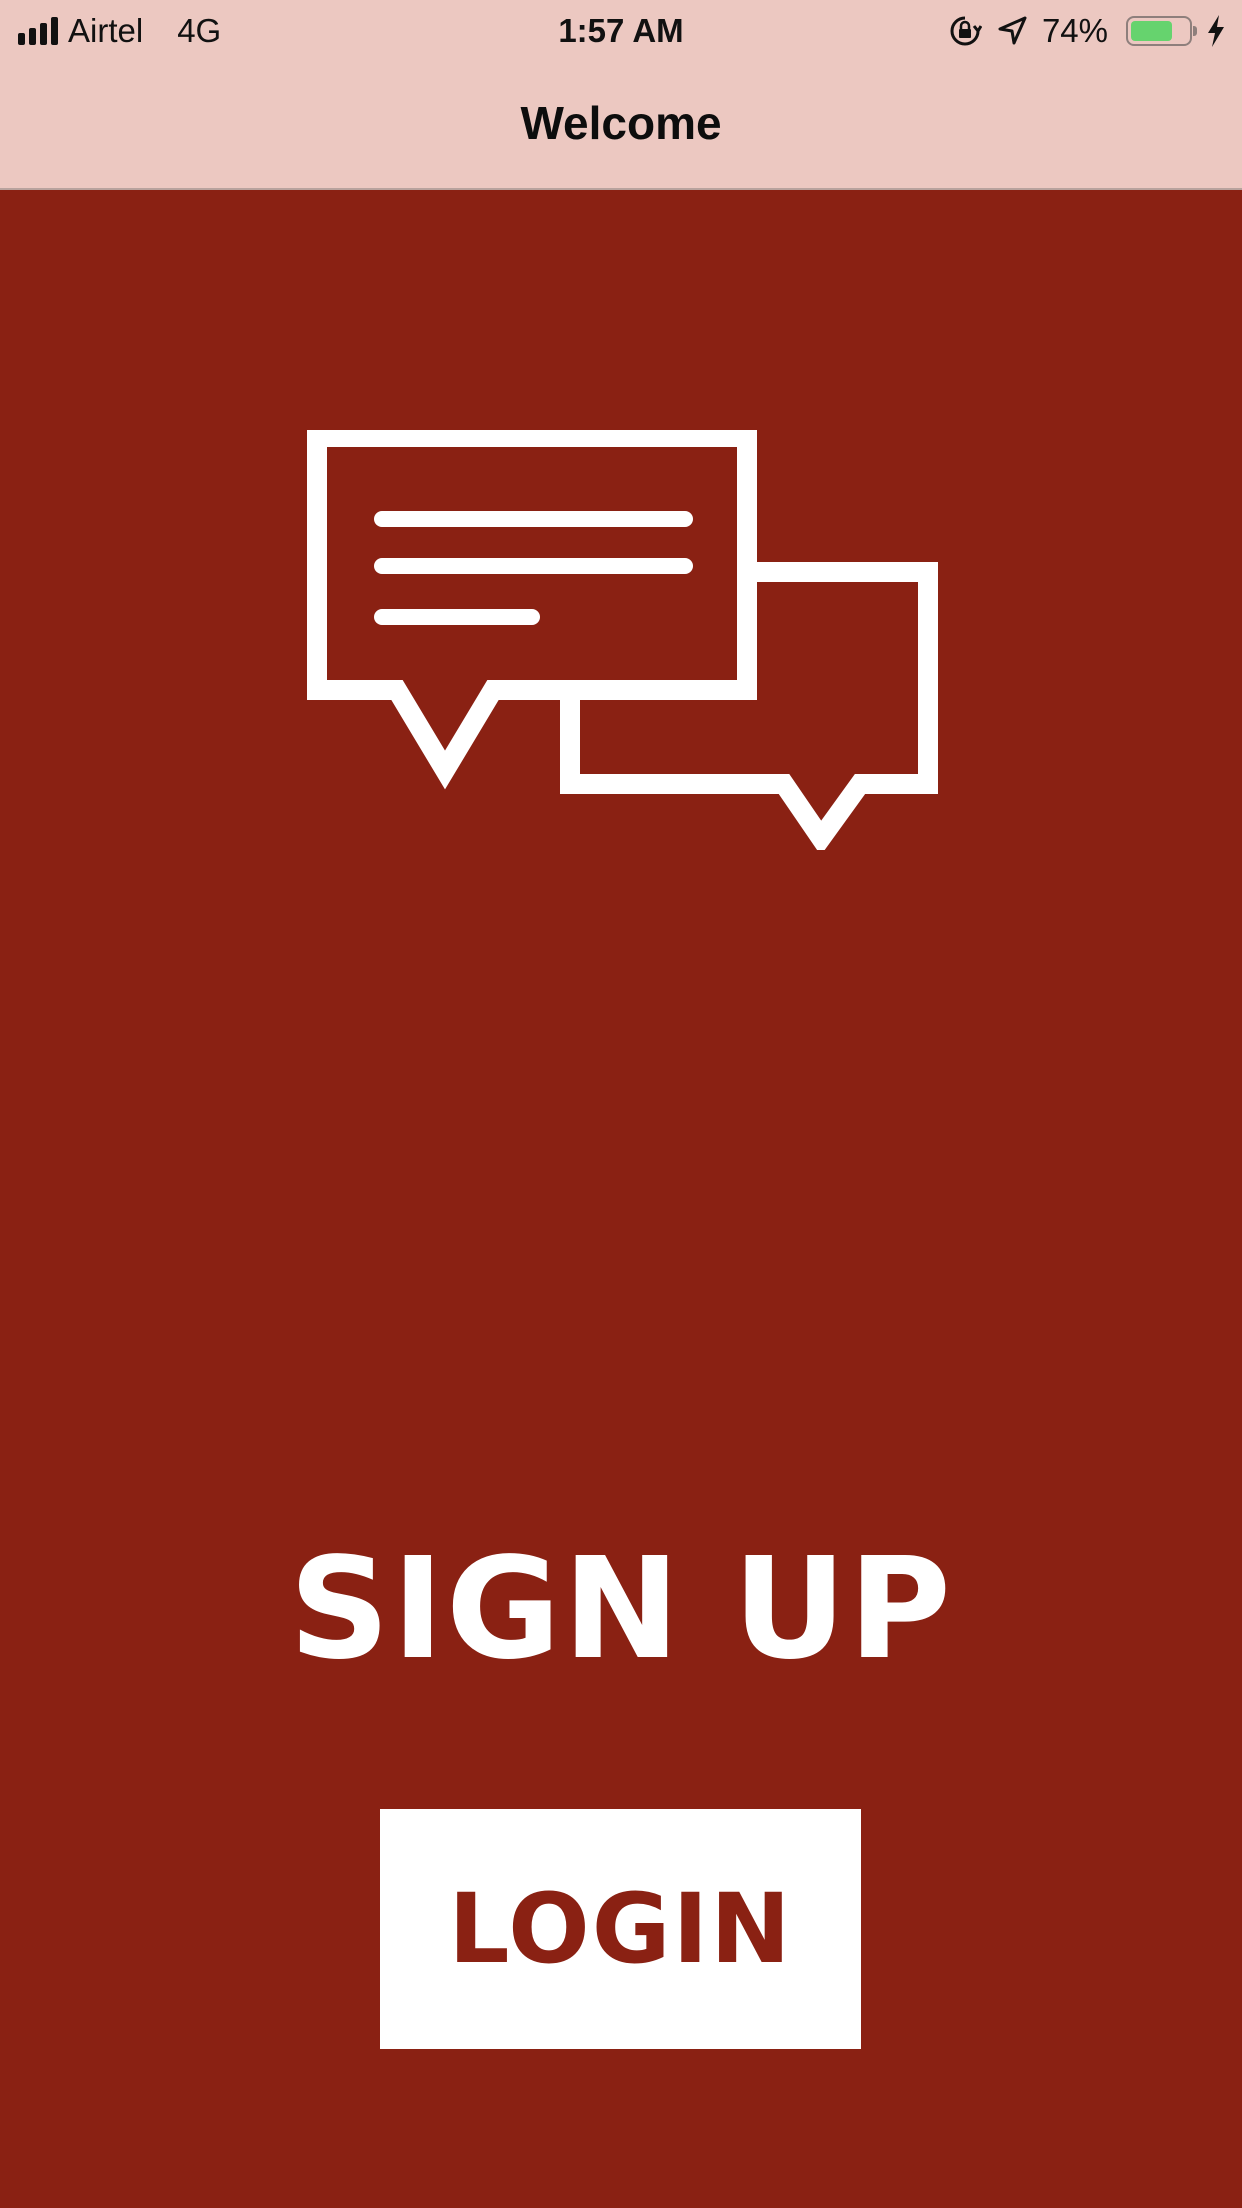 This screenshot has height=2208, width=1242. I want to click on top-bar: Airtel 4G 1:57 AM 74% Welcome, so click(621, 95).